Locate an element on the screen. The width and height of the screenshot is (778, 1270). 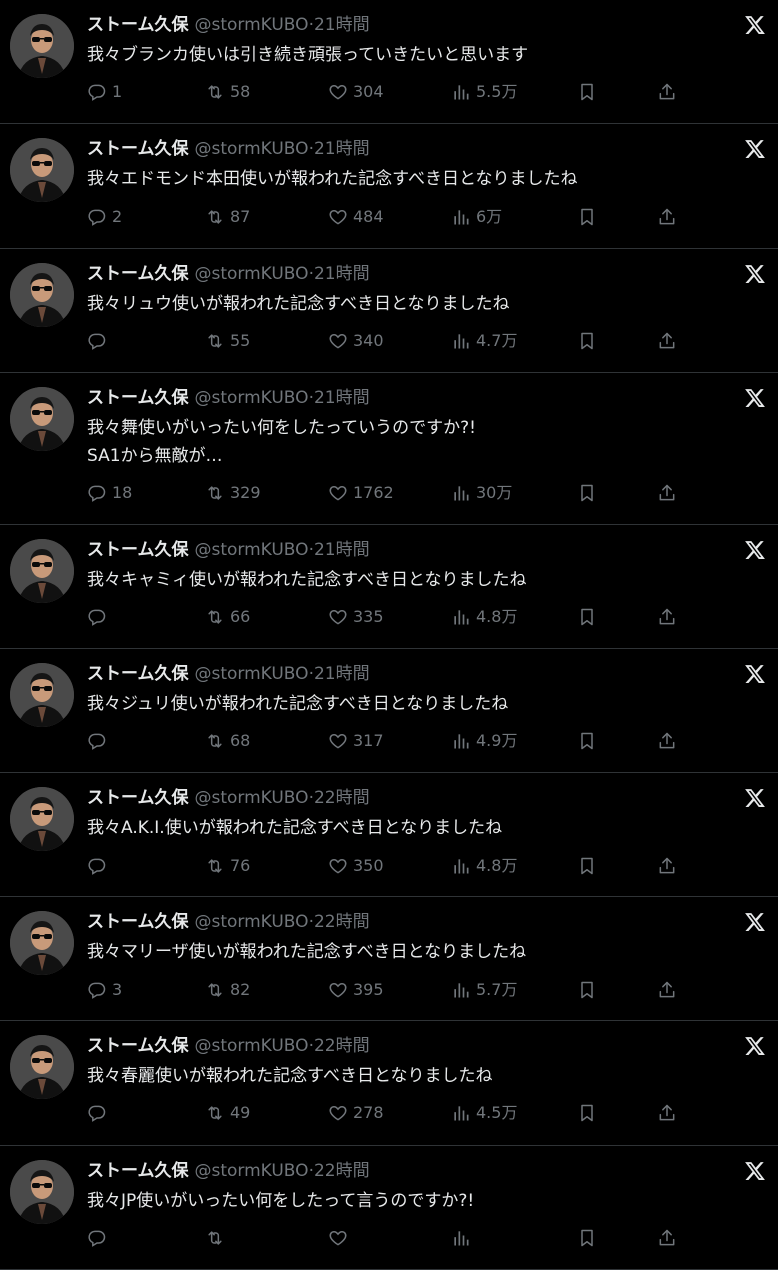
retweet-button: 76 is located at coordinates (227, 866).